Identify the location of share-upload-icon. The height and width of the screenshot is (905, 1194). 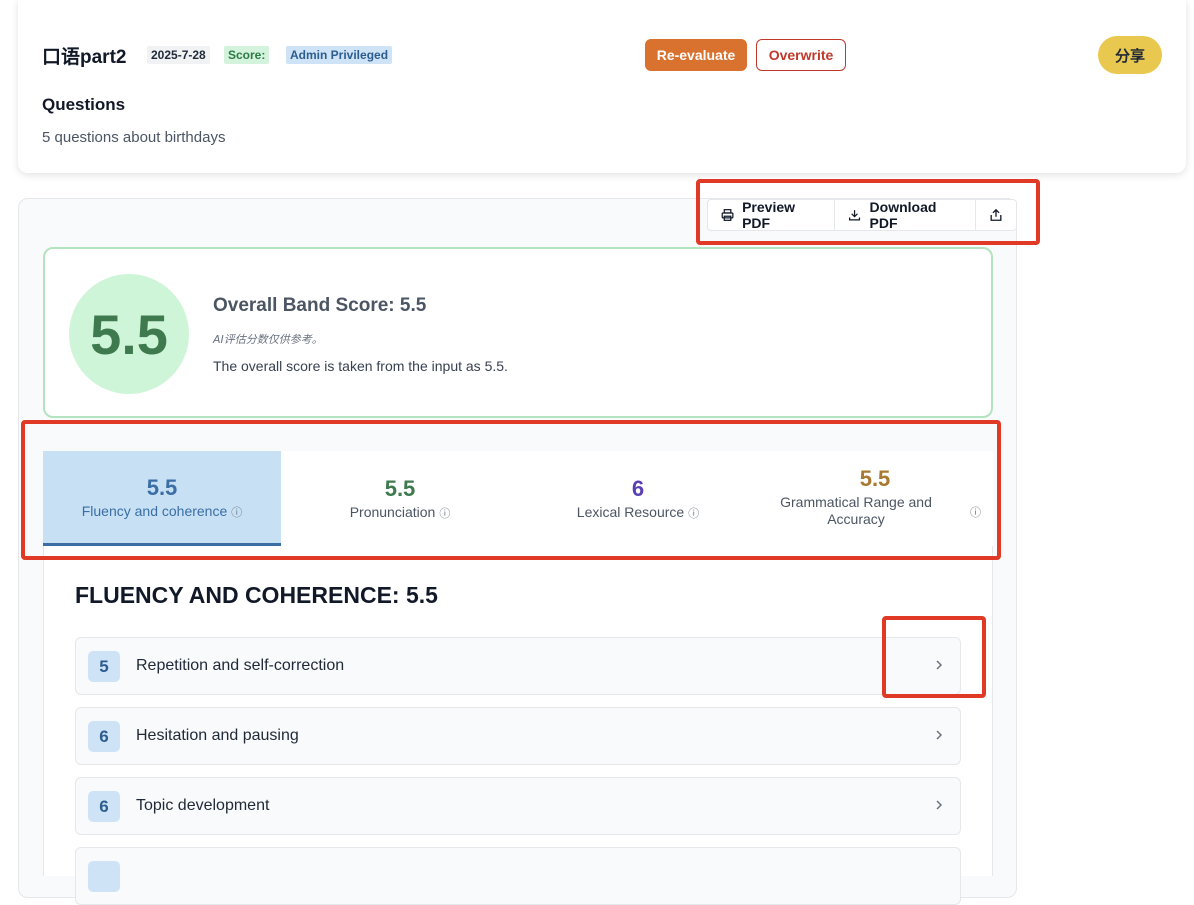
(996, 214).